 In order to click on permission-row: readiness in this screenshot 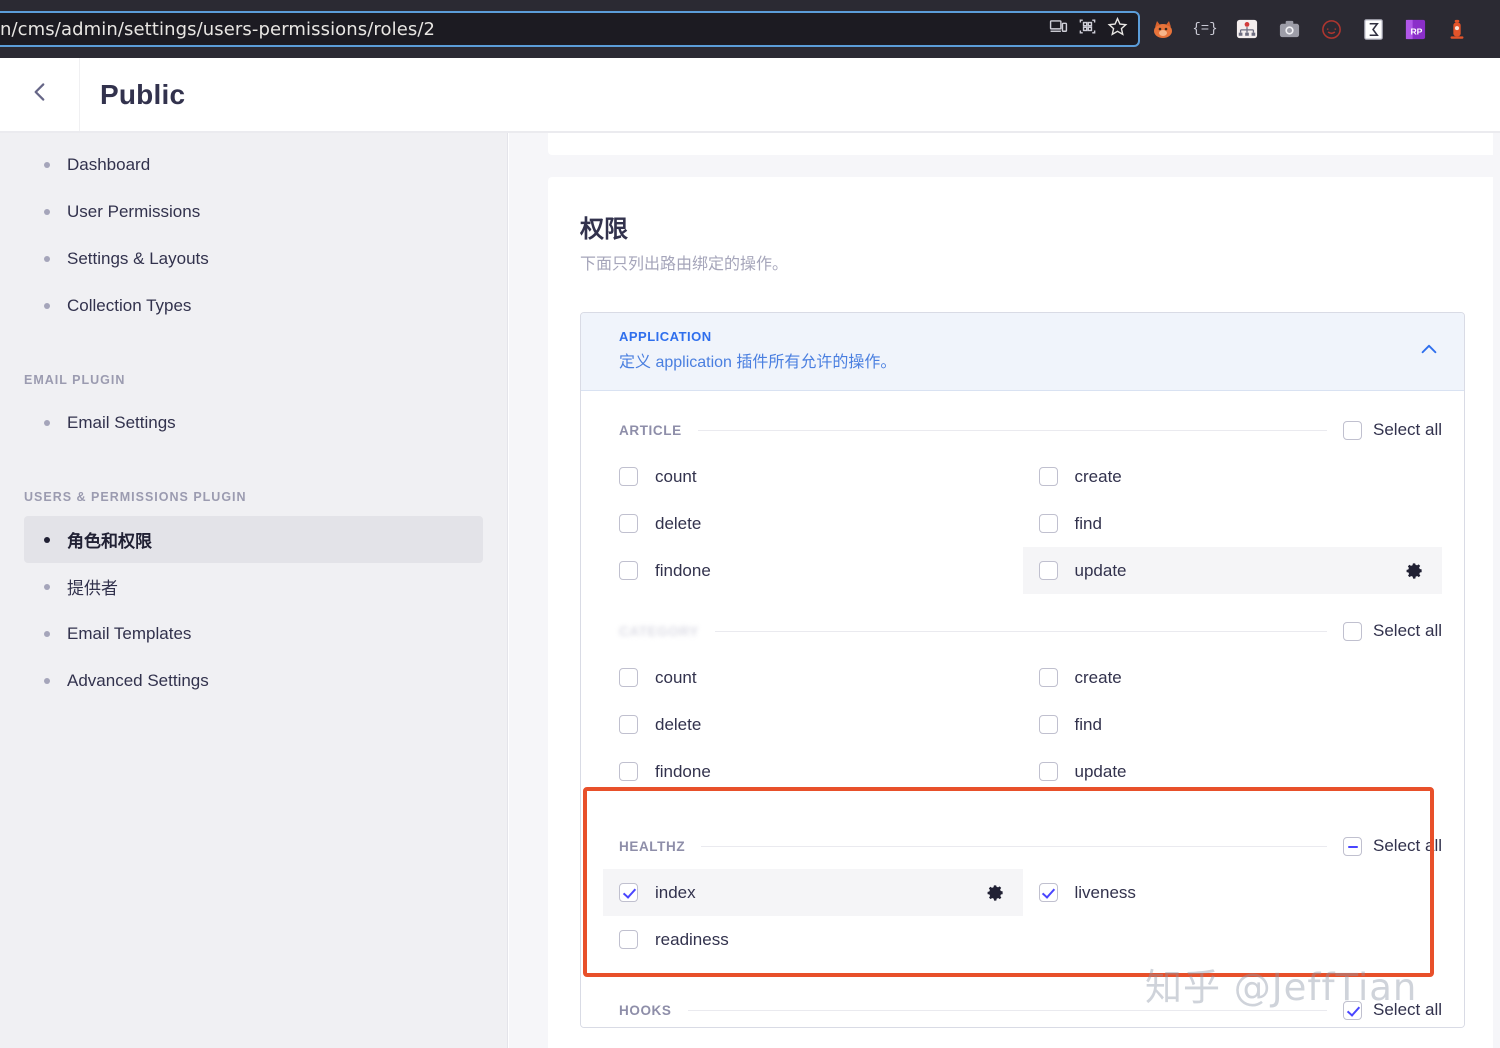, I will do `click(813, 939)`.